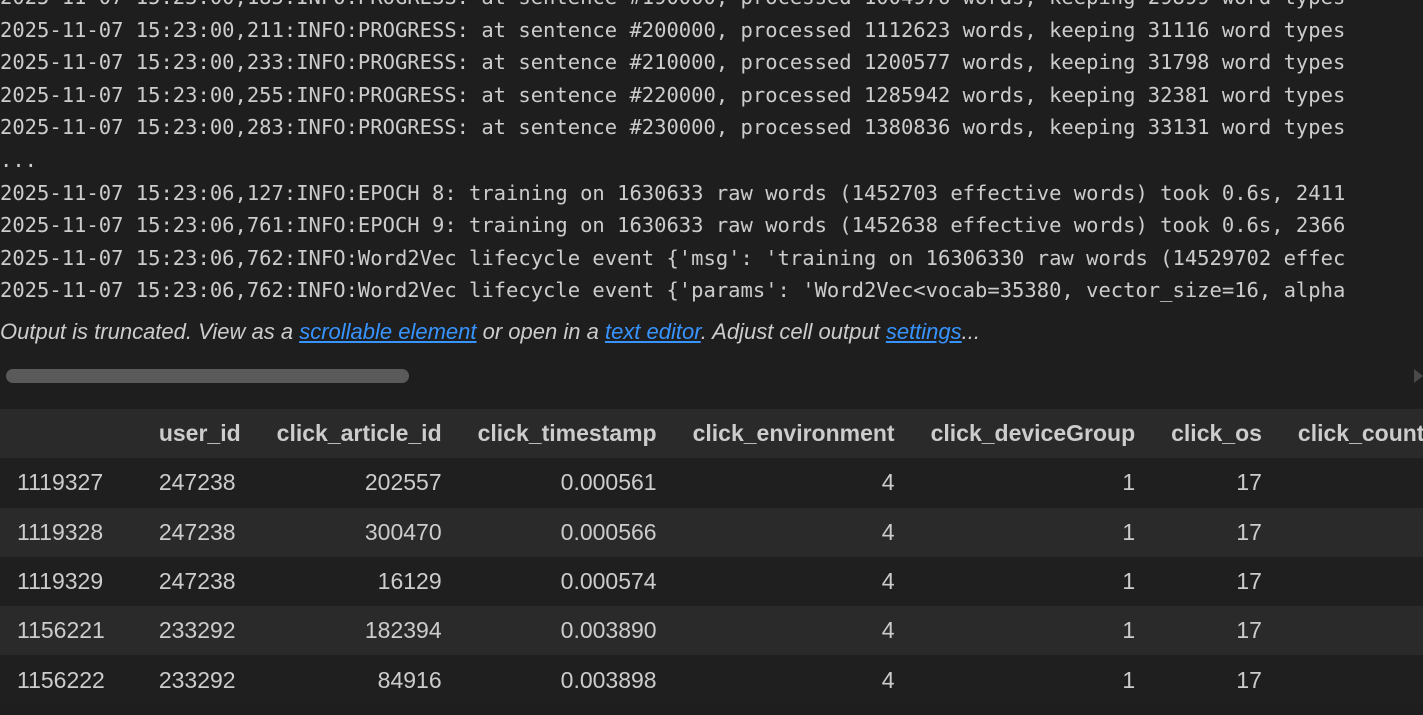 The width and height of the screenshot is (1423, 715). What do you see at coordinates (403, 482) in the screenshot?
I see `cell-click-article-id: 202557` at bounding box center [403, 482].